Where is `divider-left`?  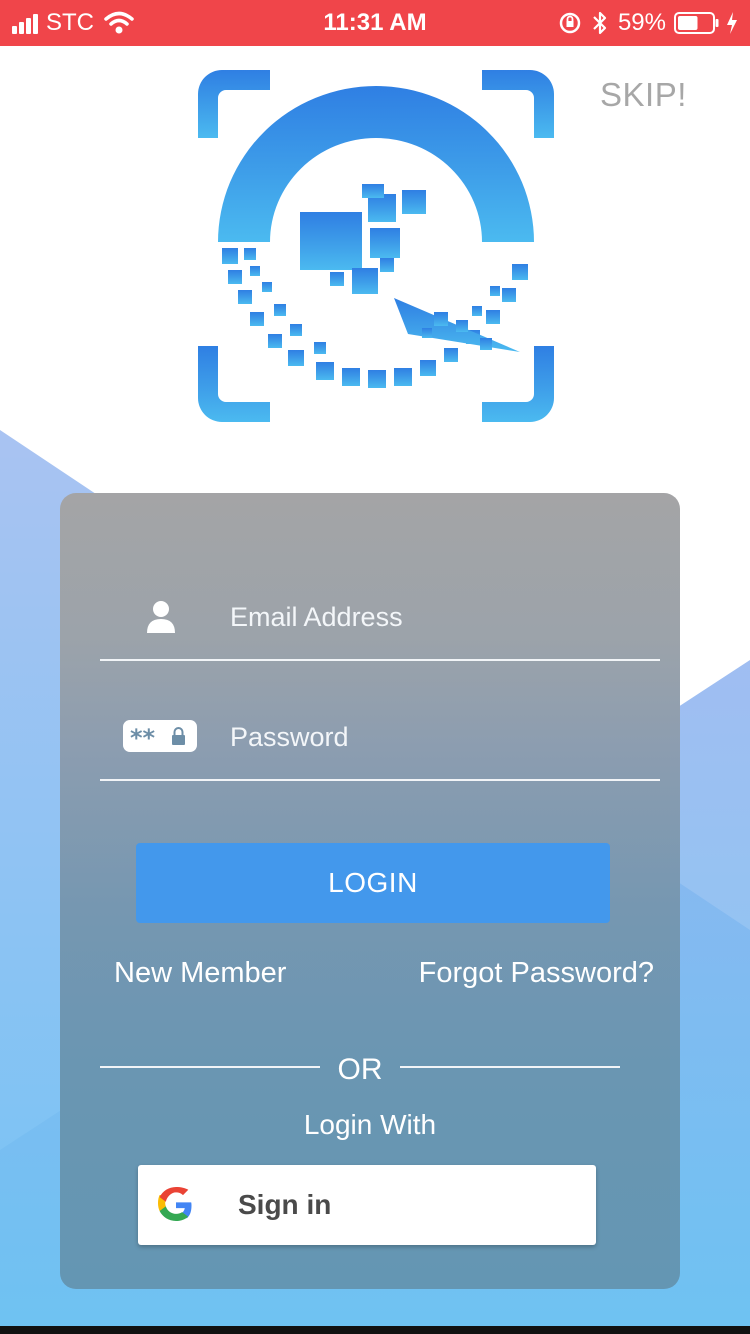 divider-left is located at coordinates (210, 1067).